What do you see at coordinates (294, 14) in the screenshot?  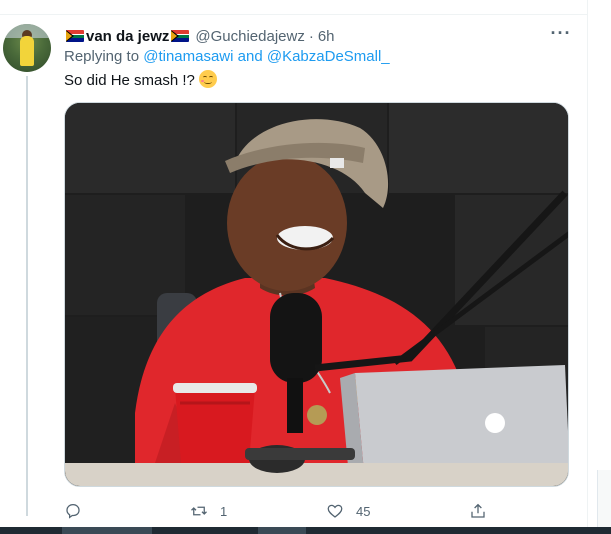 I see `divider` at bounding box center [294, 14].